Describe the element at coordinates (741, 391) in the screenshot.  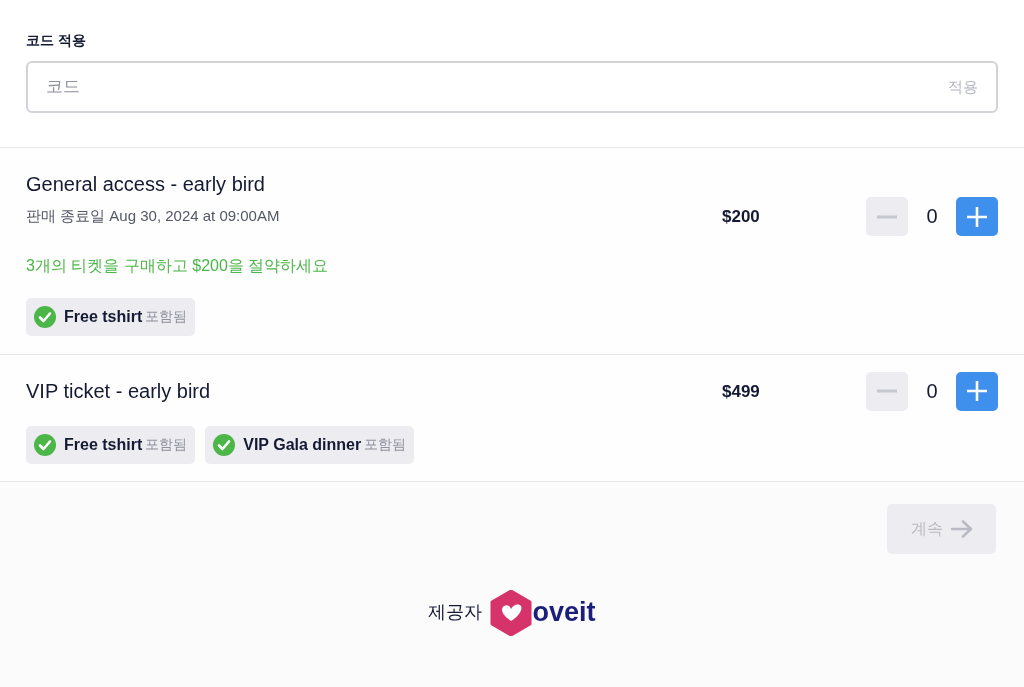
I see `ticket-price: $499` at that location.